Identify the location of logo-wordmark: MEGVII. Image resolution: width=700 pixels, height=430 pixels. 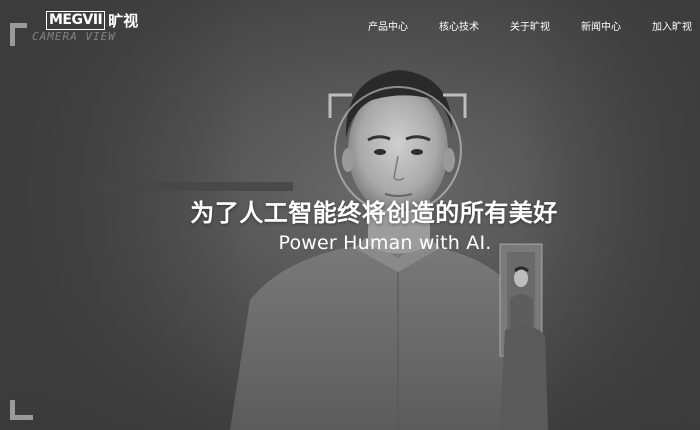
(76, 20).